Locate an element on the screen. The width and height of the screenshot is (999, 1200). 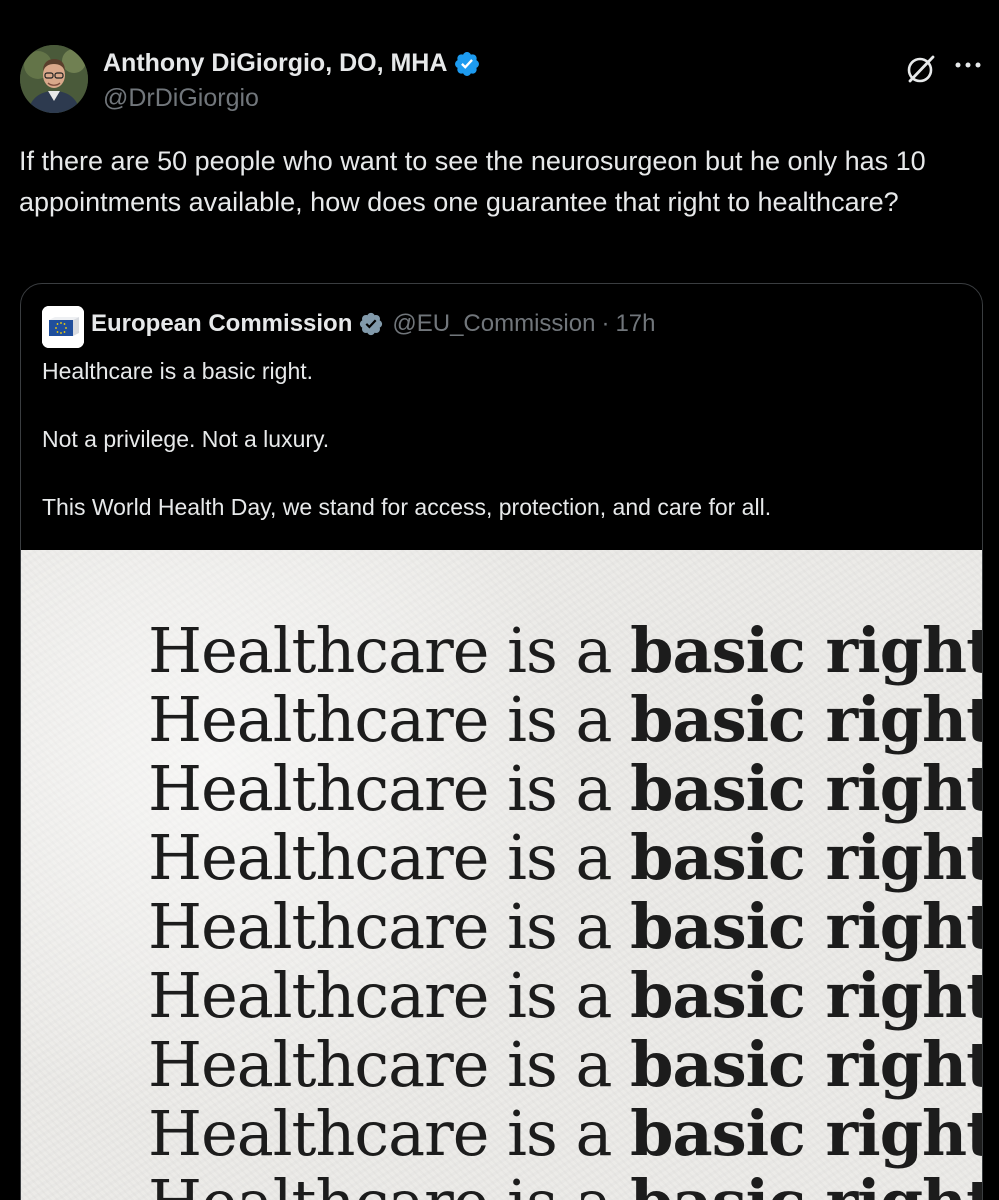
quote-header: European Commission @EU_Commission · 17h is located at coordinates (373, 324).